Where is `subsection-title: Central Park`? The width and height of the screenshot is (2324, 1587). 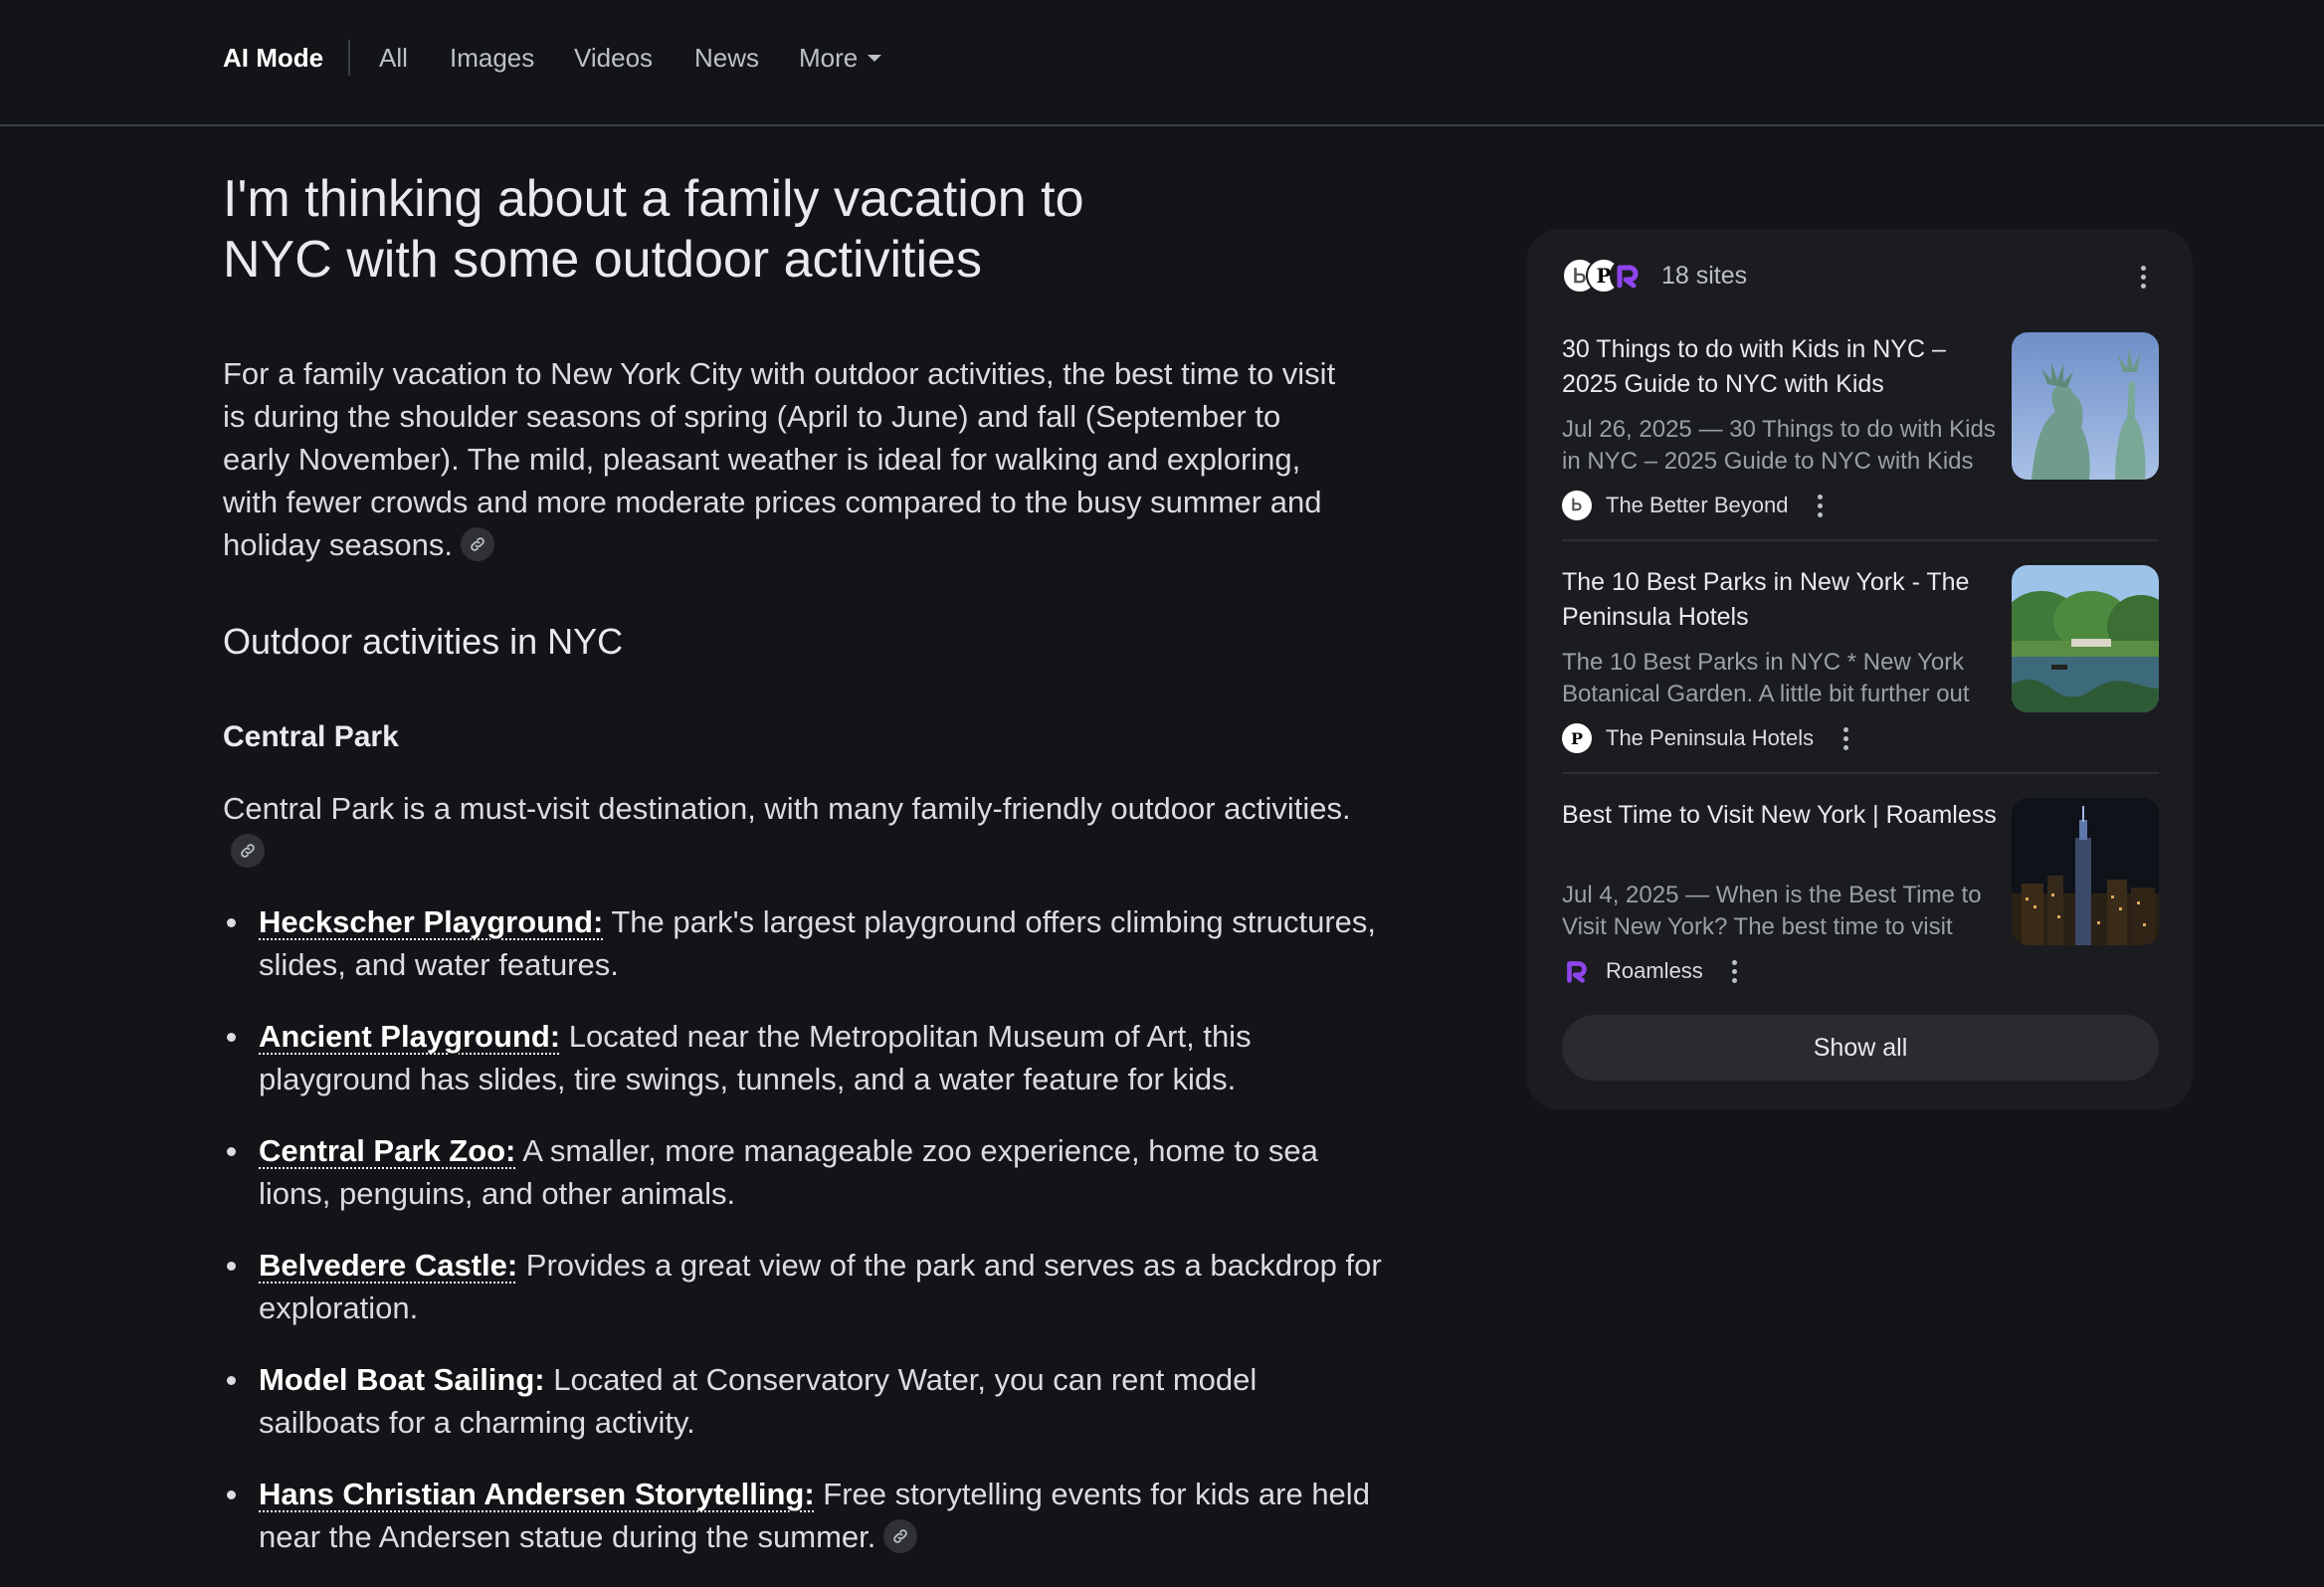
subsection-title: Central Park is located at coordinates (311, 736).